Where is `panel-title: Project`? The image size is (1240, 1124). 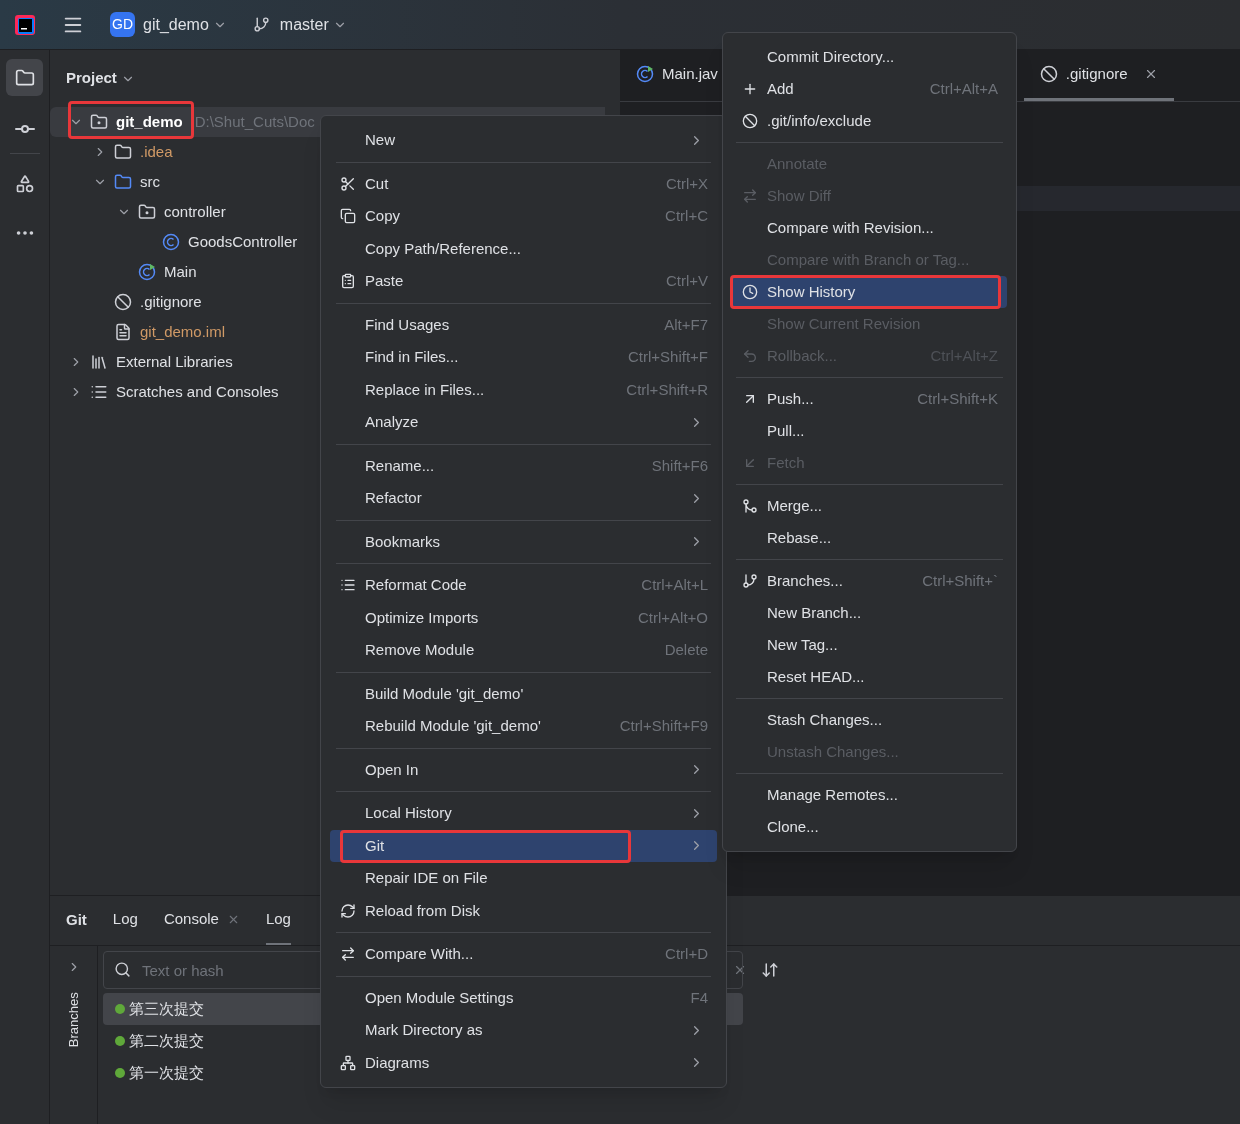 panel-title: Project is located at coordinates (91, 78).